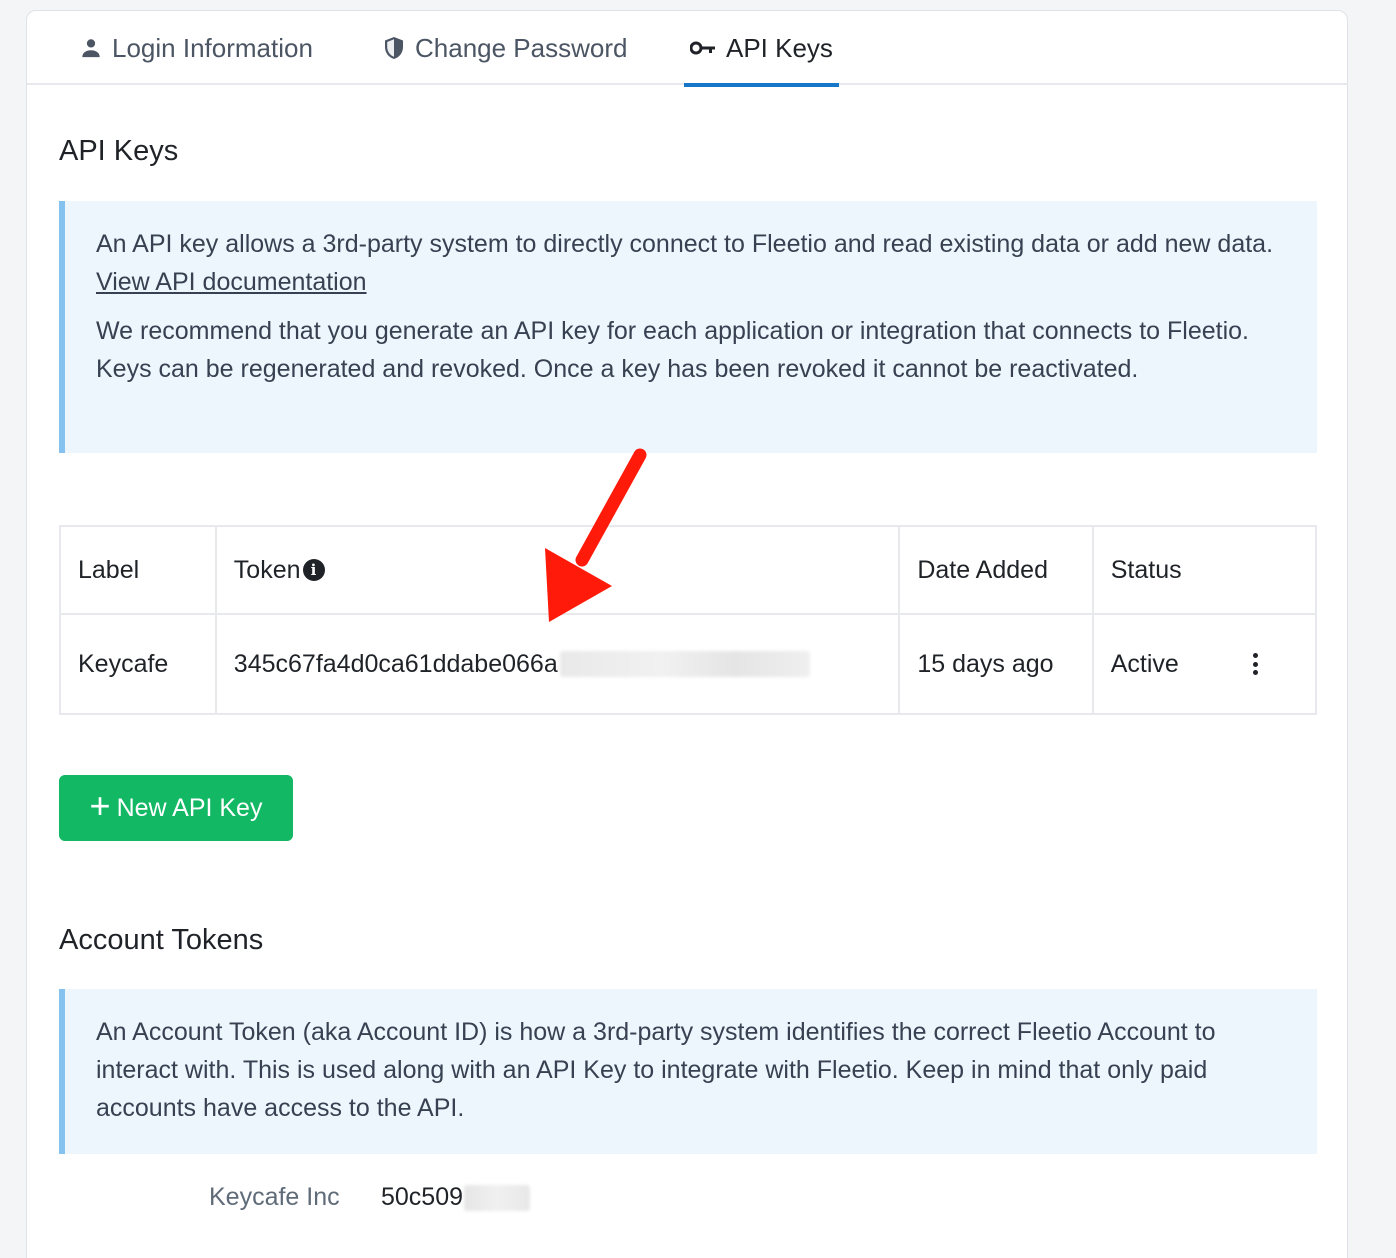 This screenshot has width=1396, height=1258. What do you see at coordinates (1204, 570) in the screenshot?
I see `column-header-status: Status` at bounding box center [1204, 570].